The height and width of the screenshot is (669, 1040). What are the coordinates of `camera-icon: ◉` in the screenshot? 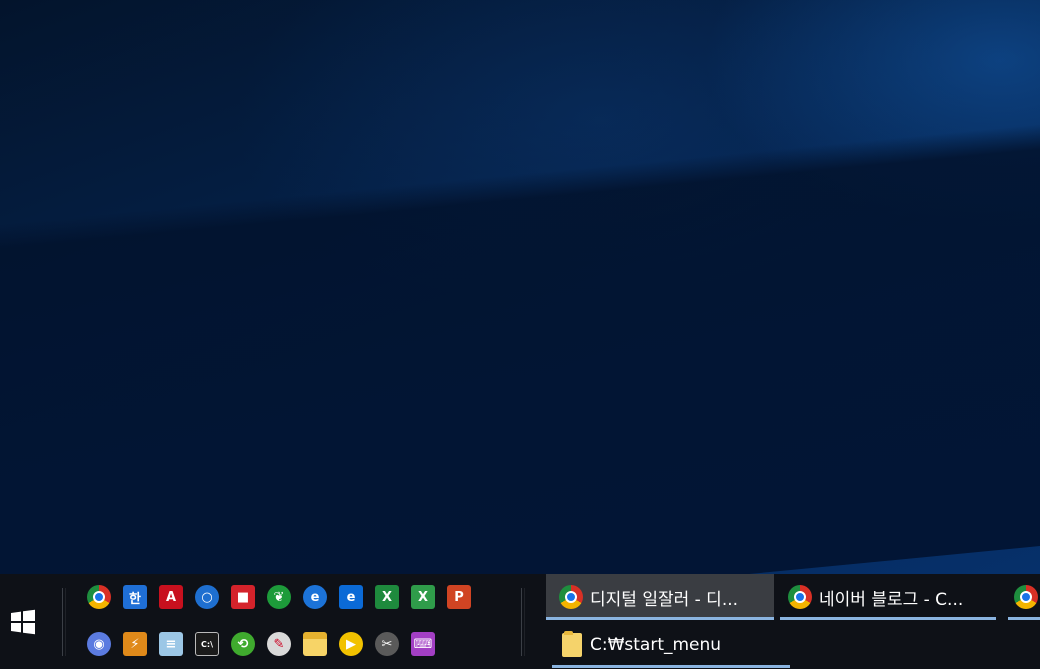 It's located at (99, 644).